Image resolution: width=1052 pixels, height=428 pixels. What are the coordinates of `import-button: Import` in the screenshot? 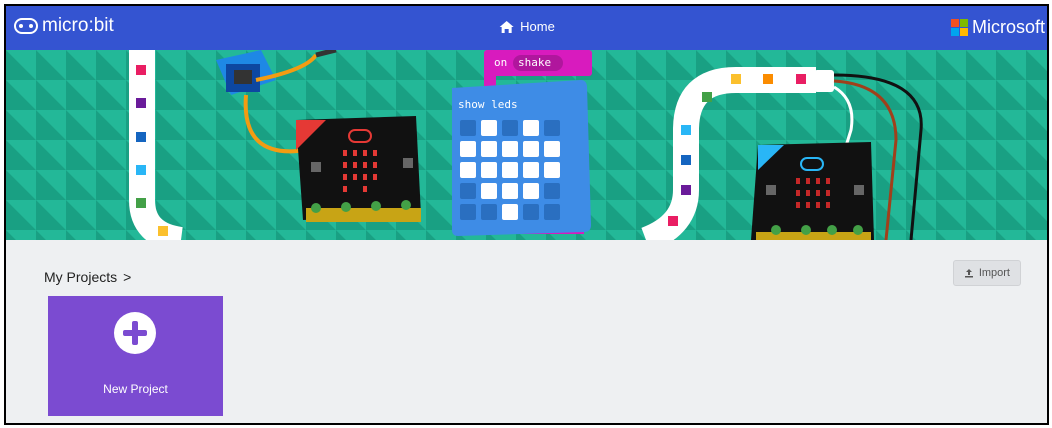 It's located at (986, 273).